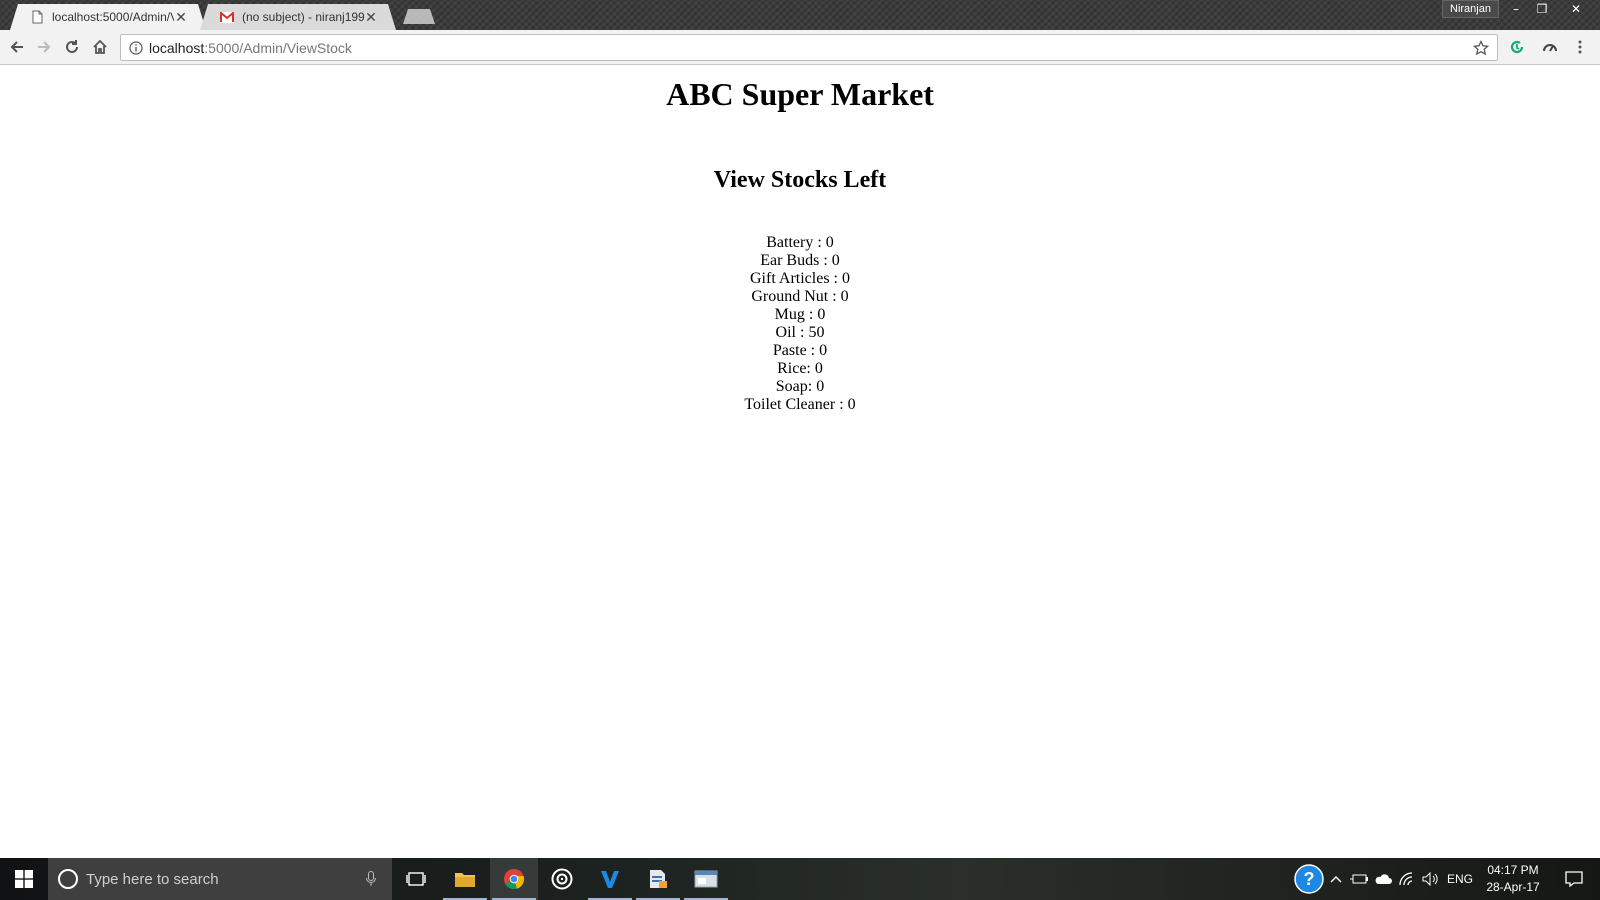  I want to click on visual-studio-code-icon, so click(610, 879).